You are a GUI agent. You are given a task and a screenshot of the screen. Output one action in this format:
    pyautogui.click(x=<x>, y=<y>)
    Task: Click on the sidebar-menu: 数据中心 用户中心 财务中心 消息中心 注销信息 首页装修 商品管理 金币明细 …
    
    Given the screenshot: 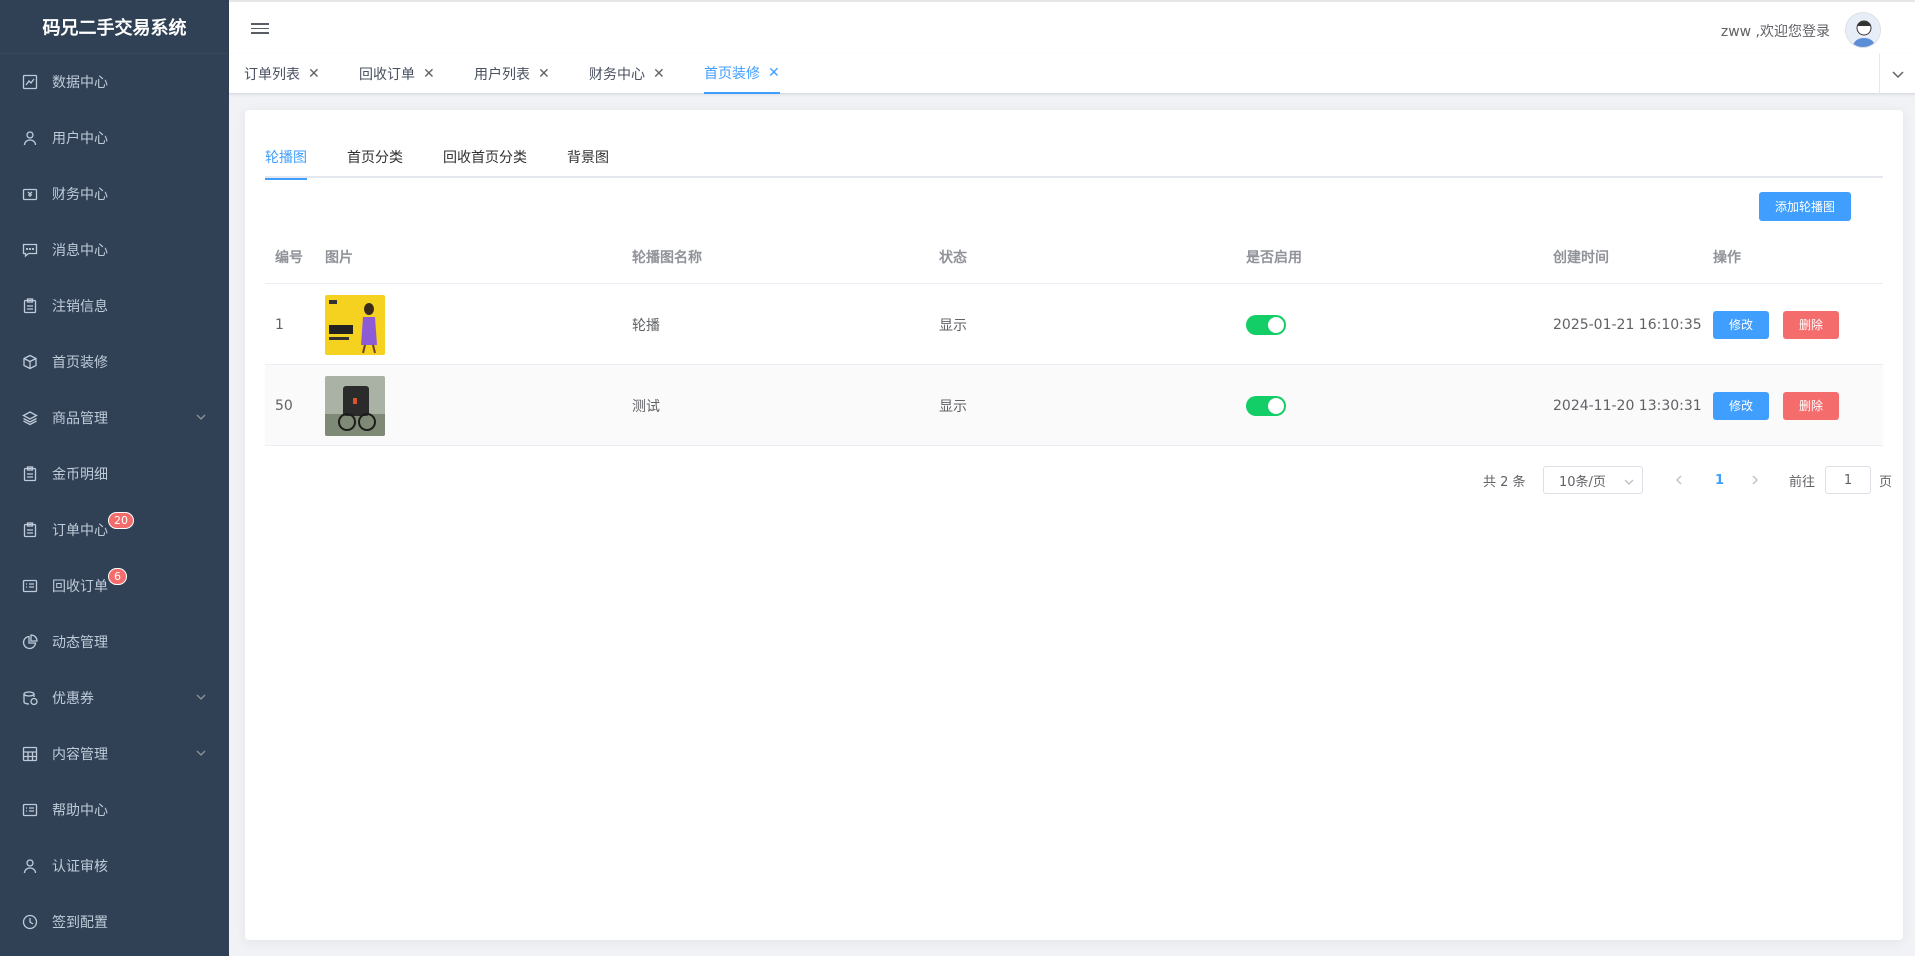 What is the action you would take?
    pyautogui.click(x=114, y=502)
    